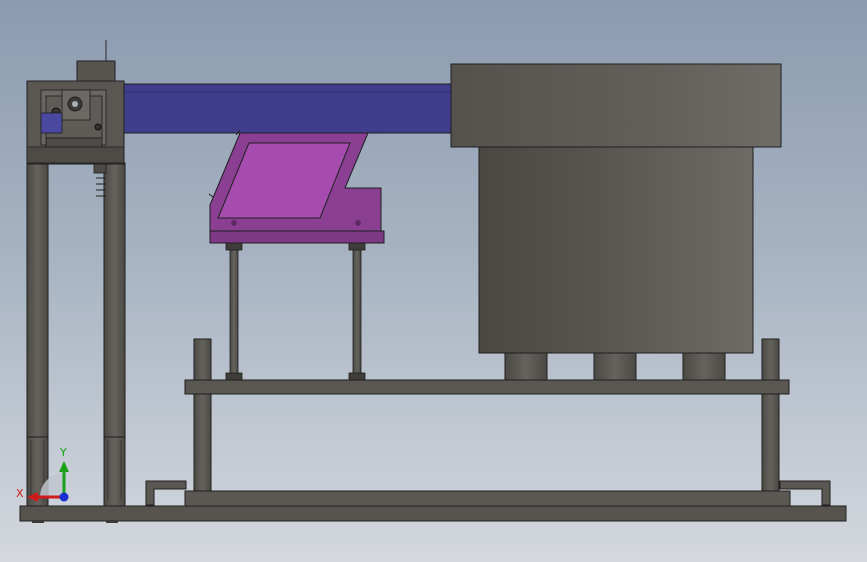 The height and width of the screenshot is (562, 867). Describe the element at coordinates (289, 108) in the screenshot. I see `horizontal-rail` at that location.